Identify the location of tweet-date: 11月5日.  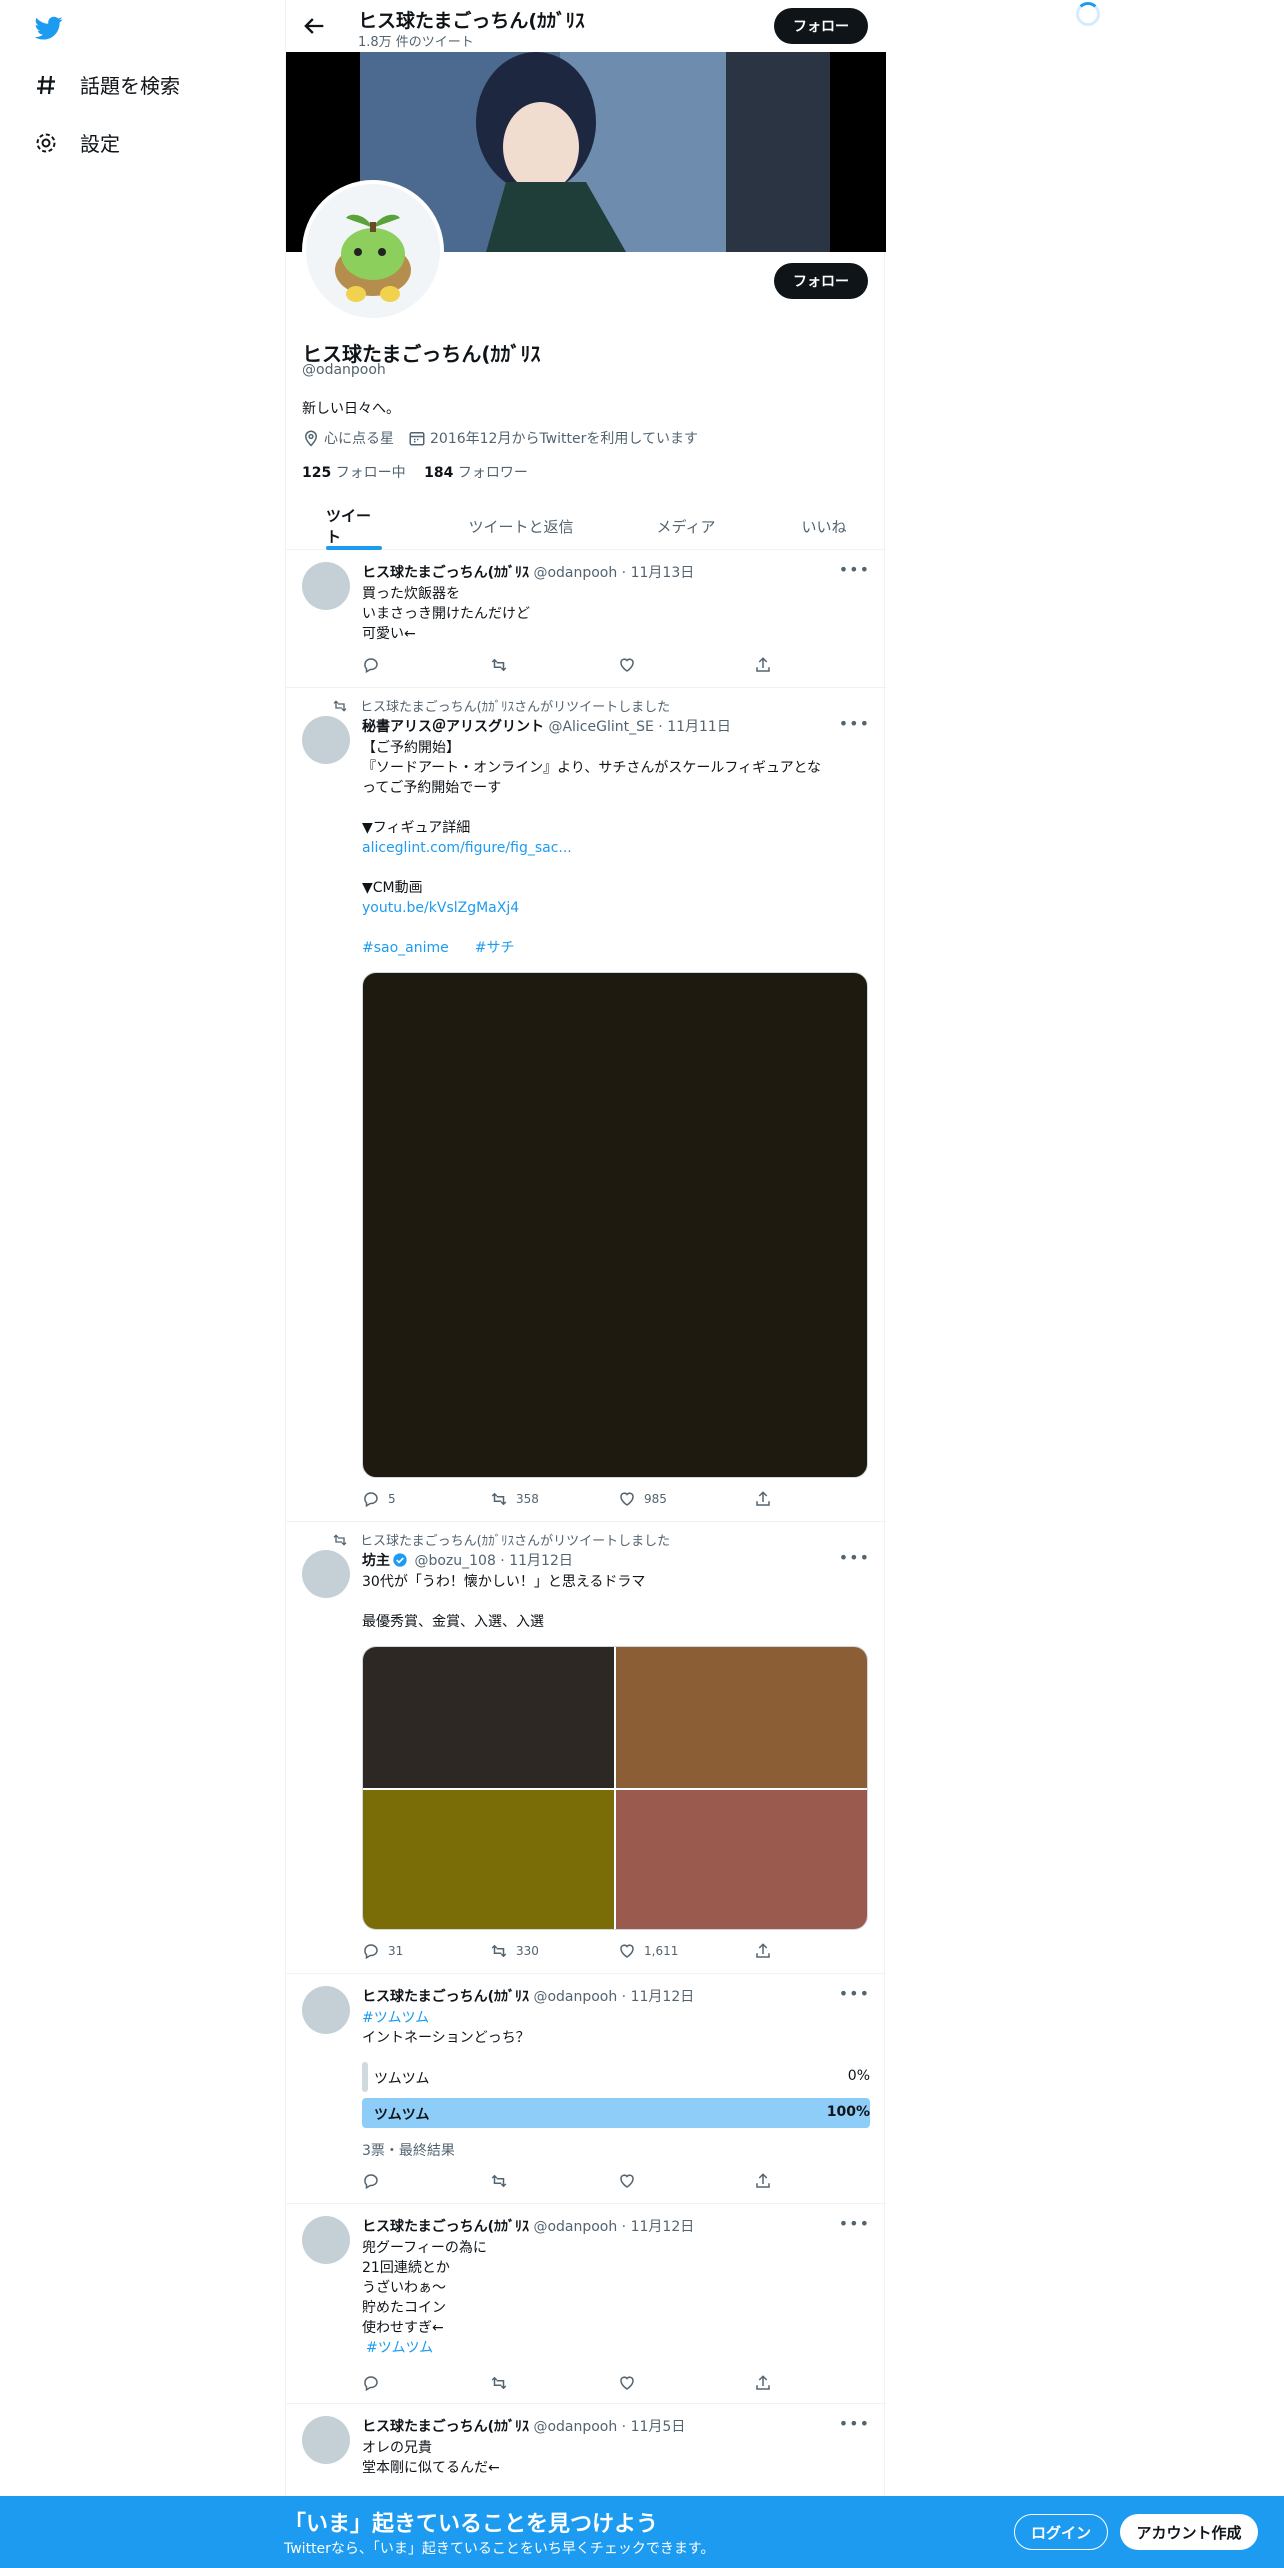
(658, 2427).